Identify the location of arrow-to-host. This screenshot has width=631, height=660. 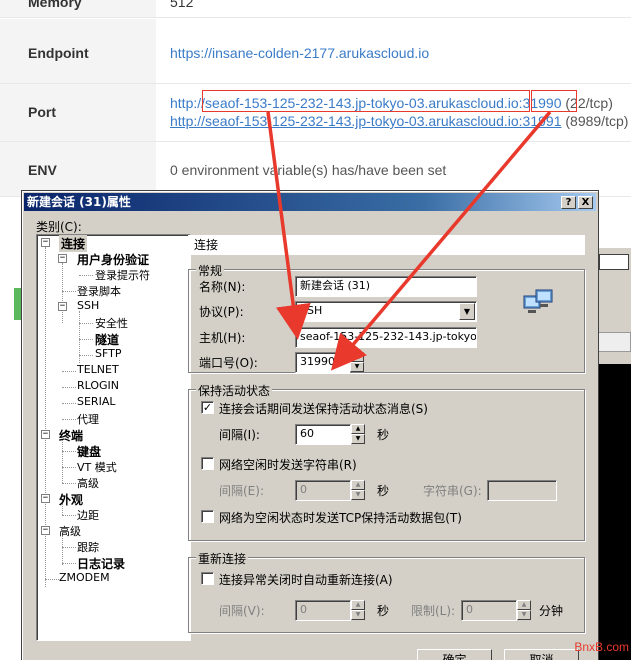
(288, 225).